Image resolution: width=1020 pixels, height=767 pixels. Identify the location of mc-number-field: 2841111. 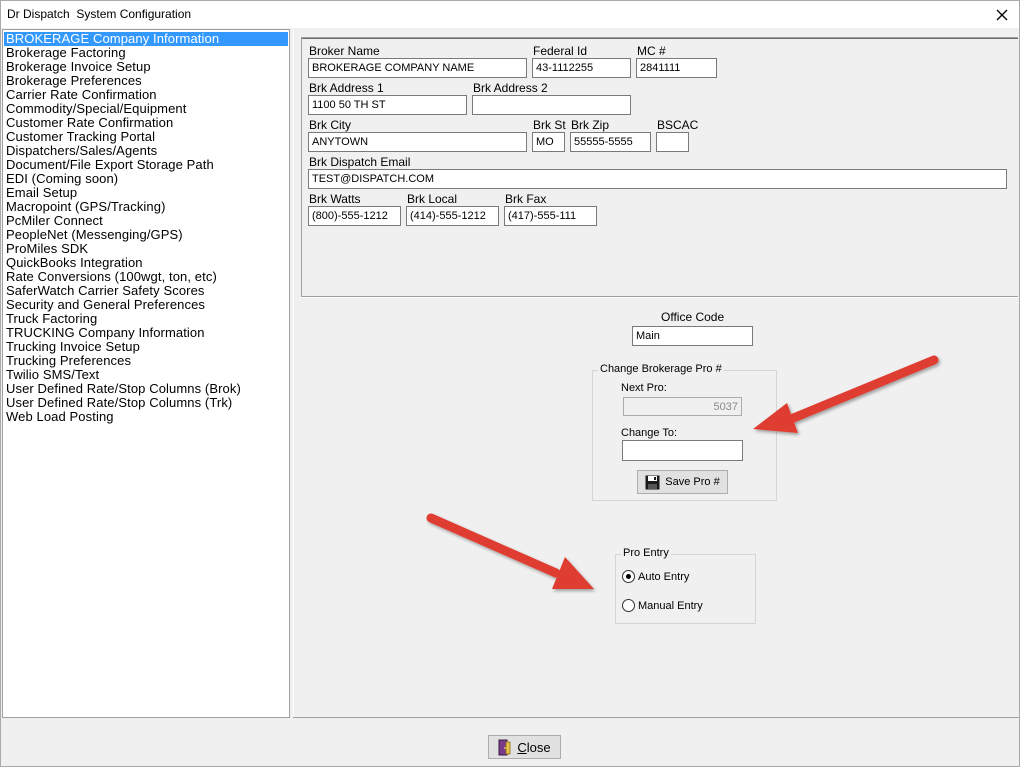
(676, 68).